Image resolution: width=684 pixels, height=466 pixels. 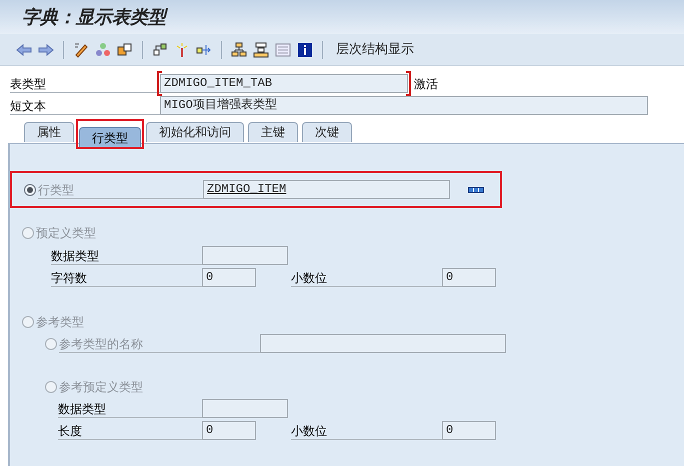 What do you see at coordinates (160, 50) in the screenshot?
I see `branch-icon` at bounding box center [160, 50].